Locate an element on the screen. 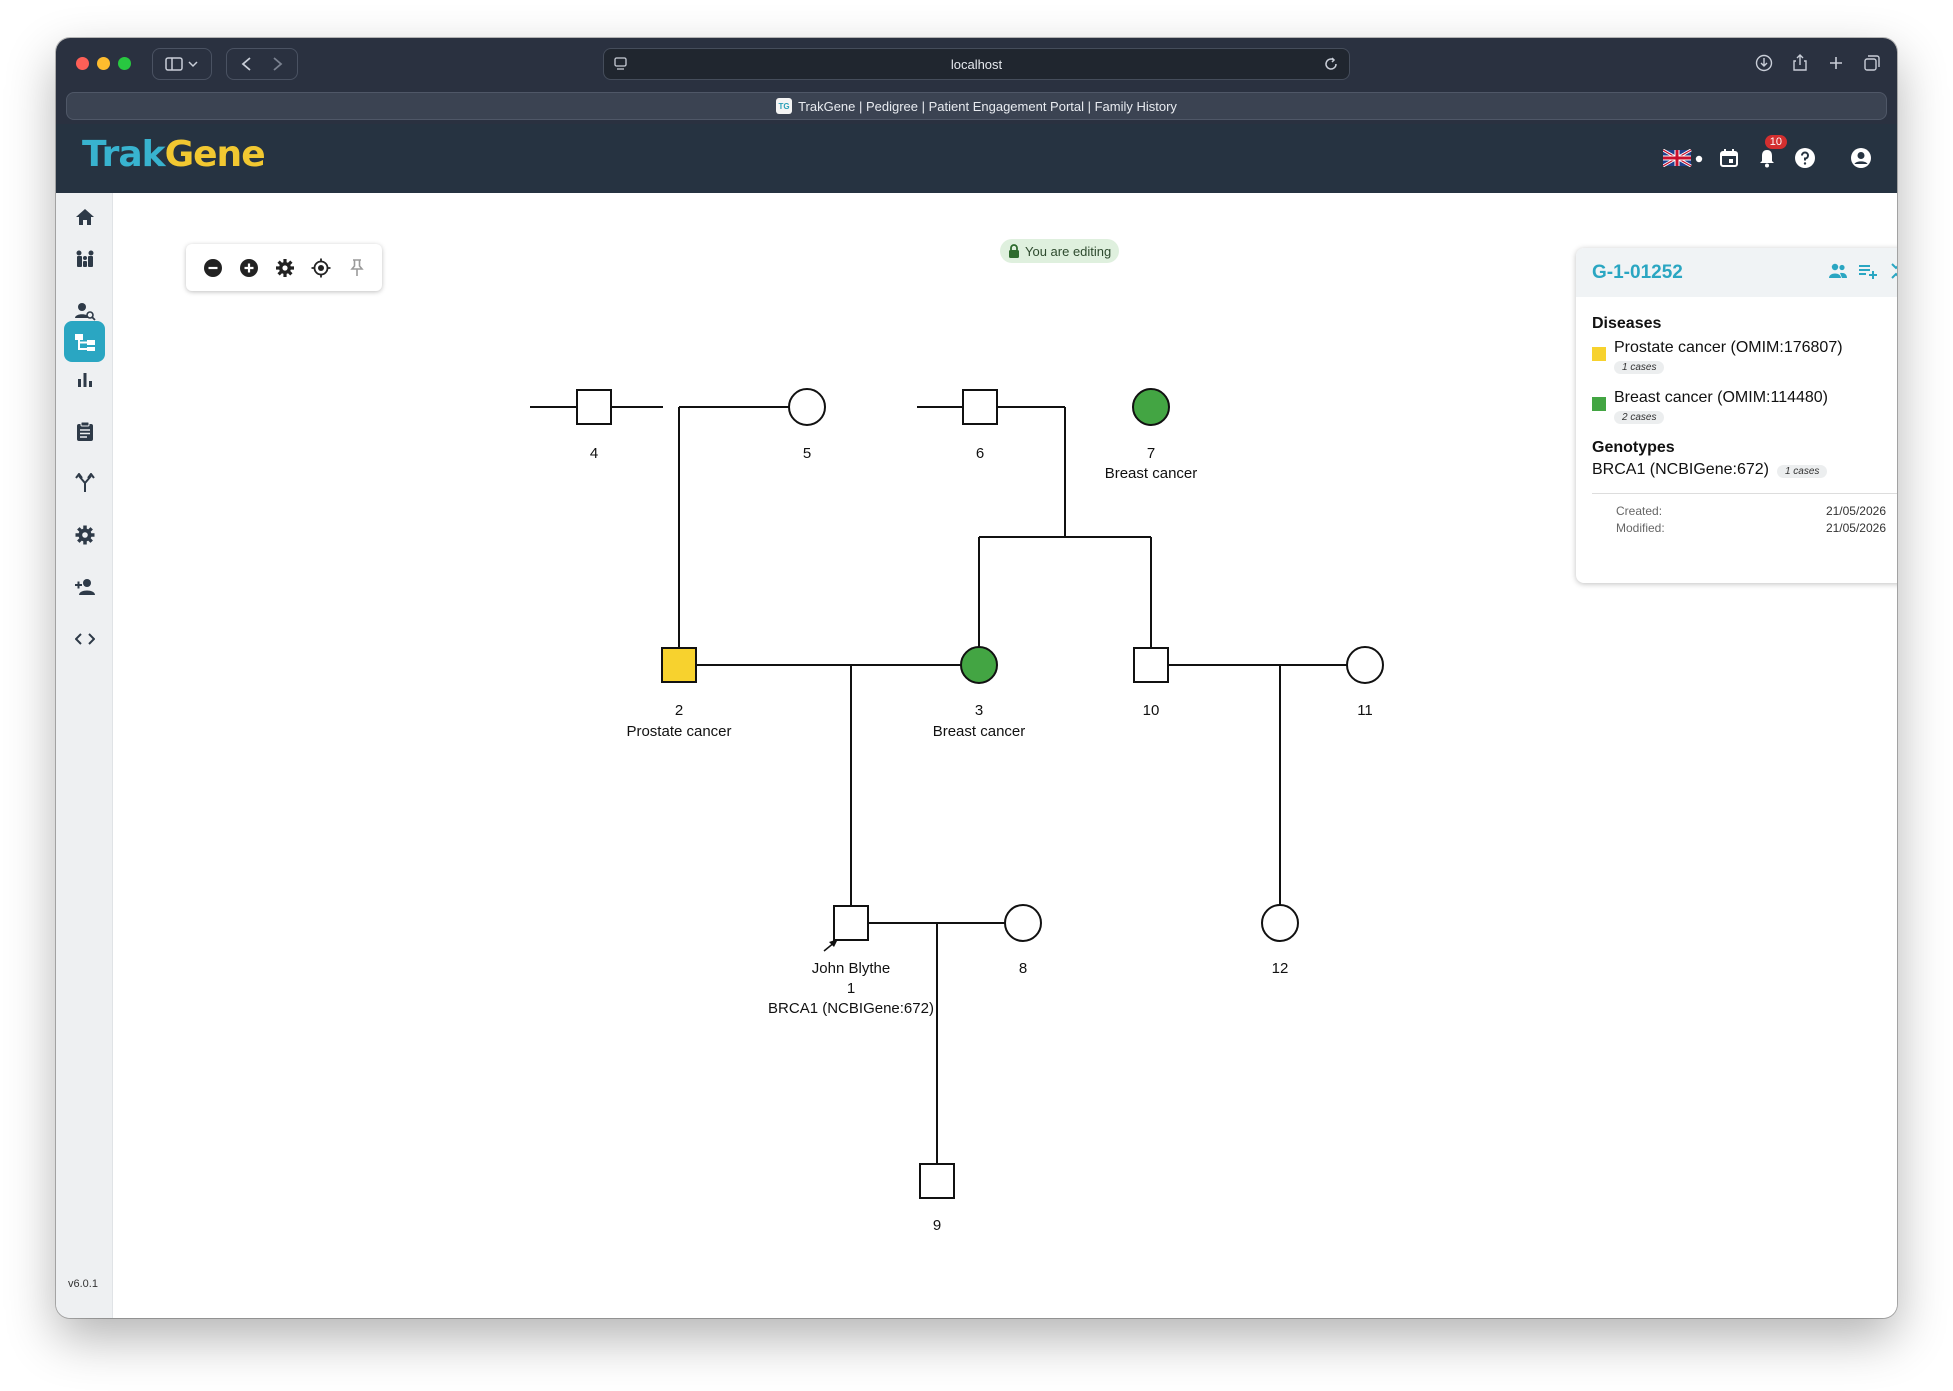  person-search-icon is located at coordinates (85, 311).